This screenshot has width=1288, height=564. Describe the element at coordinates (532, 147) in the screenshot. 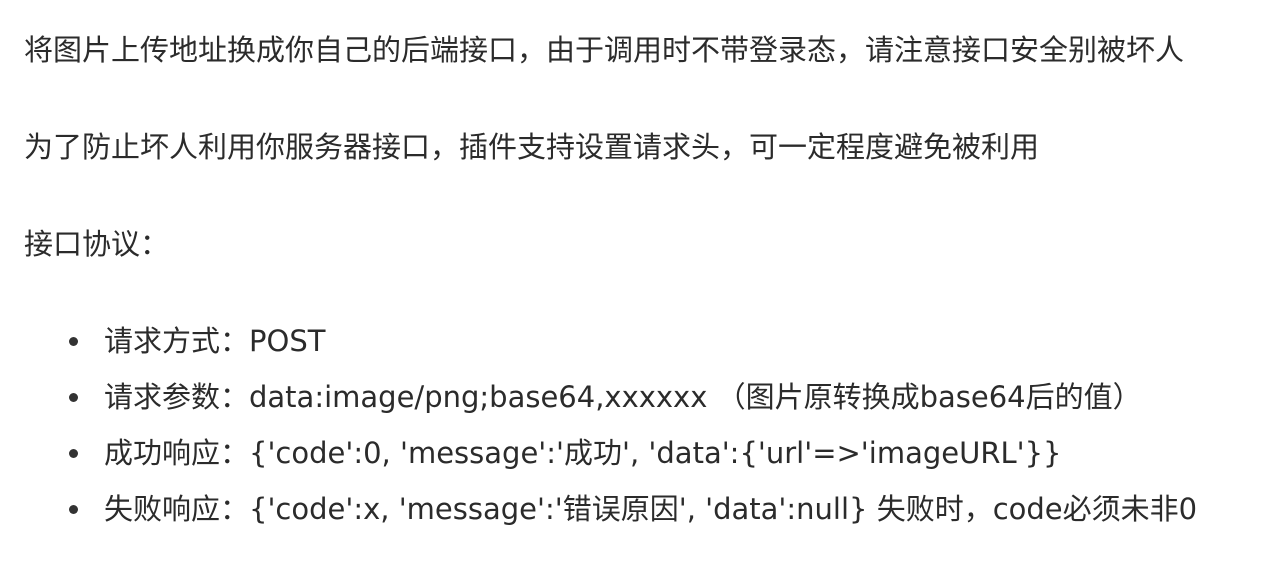

I see `request-header-paragraph: 为了防止坏人利用你服务器接口，插件支持设置请求头，可一定程度避免被利用` at that location.